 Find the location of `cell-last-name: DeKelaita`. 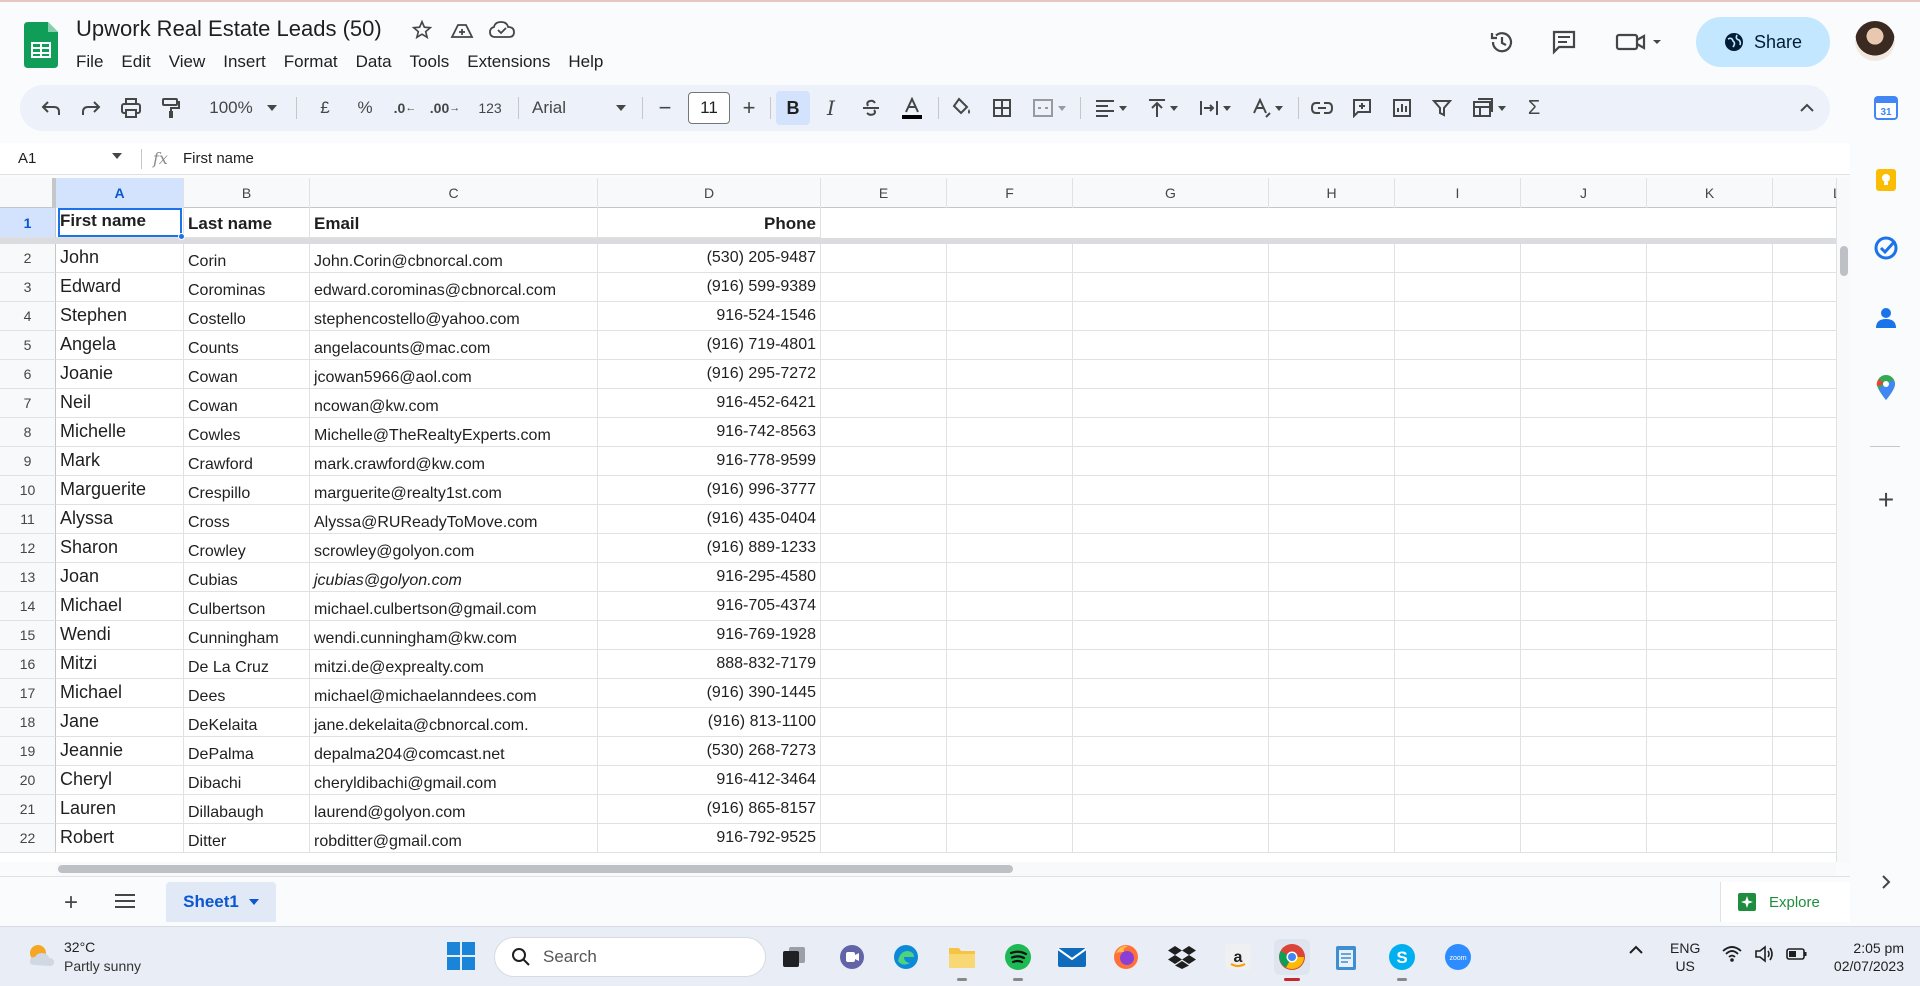

cell-last-name: DeKelaita is located at coordinates (247, 722).